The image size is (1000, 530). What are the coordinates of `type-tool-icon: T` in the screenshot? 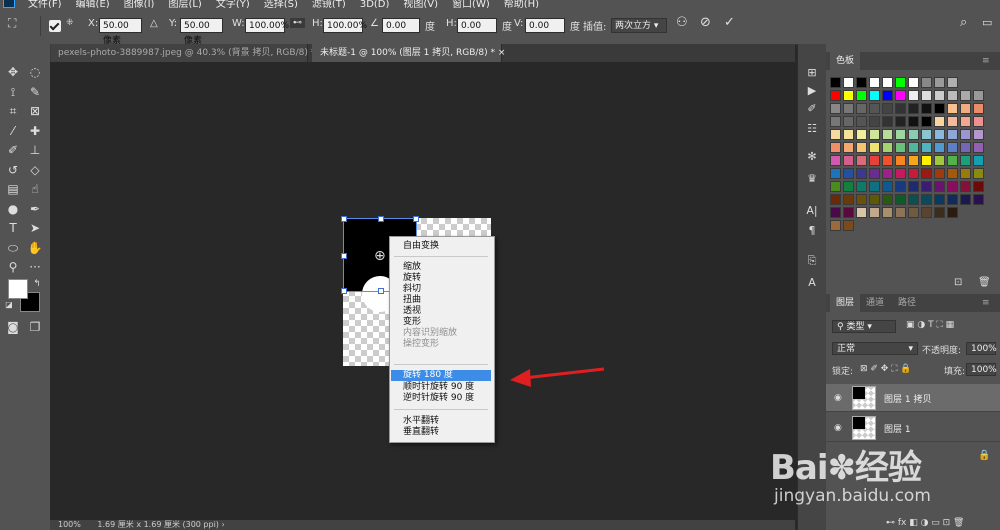 It's located at (13, 228).